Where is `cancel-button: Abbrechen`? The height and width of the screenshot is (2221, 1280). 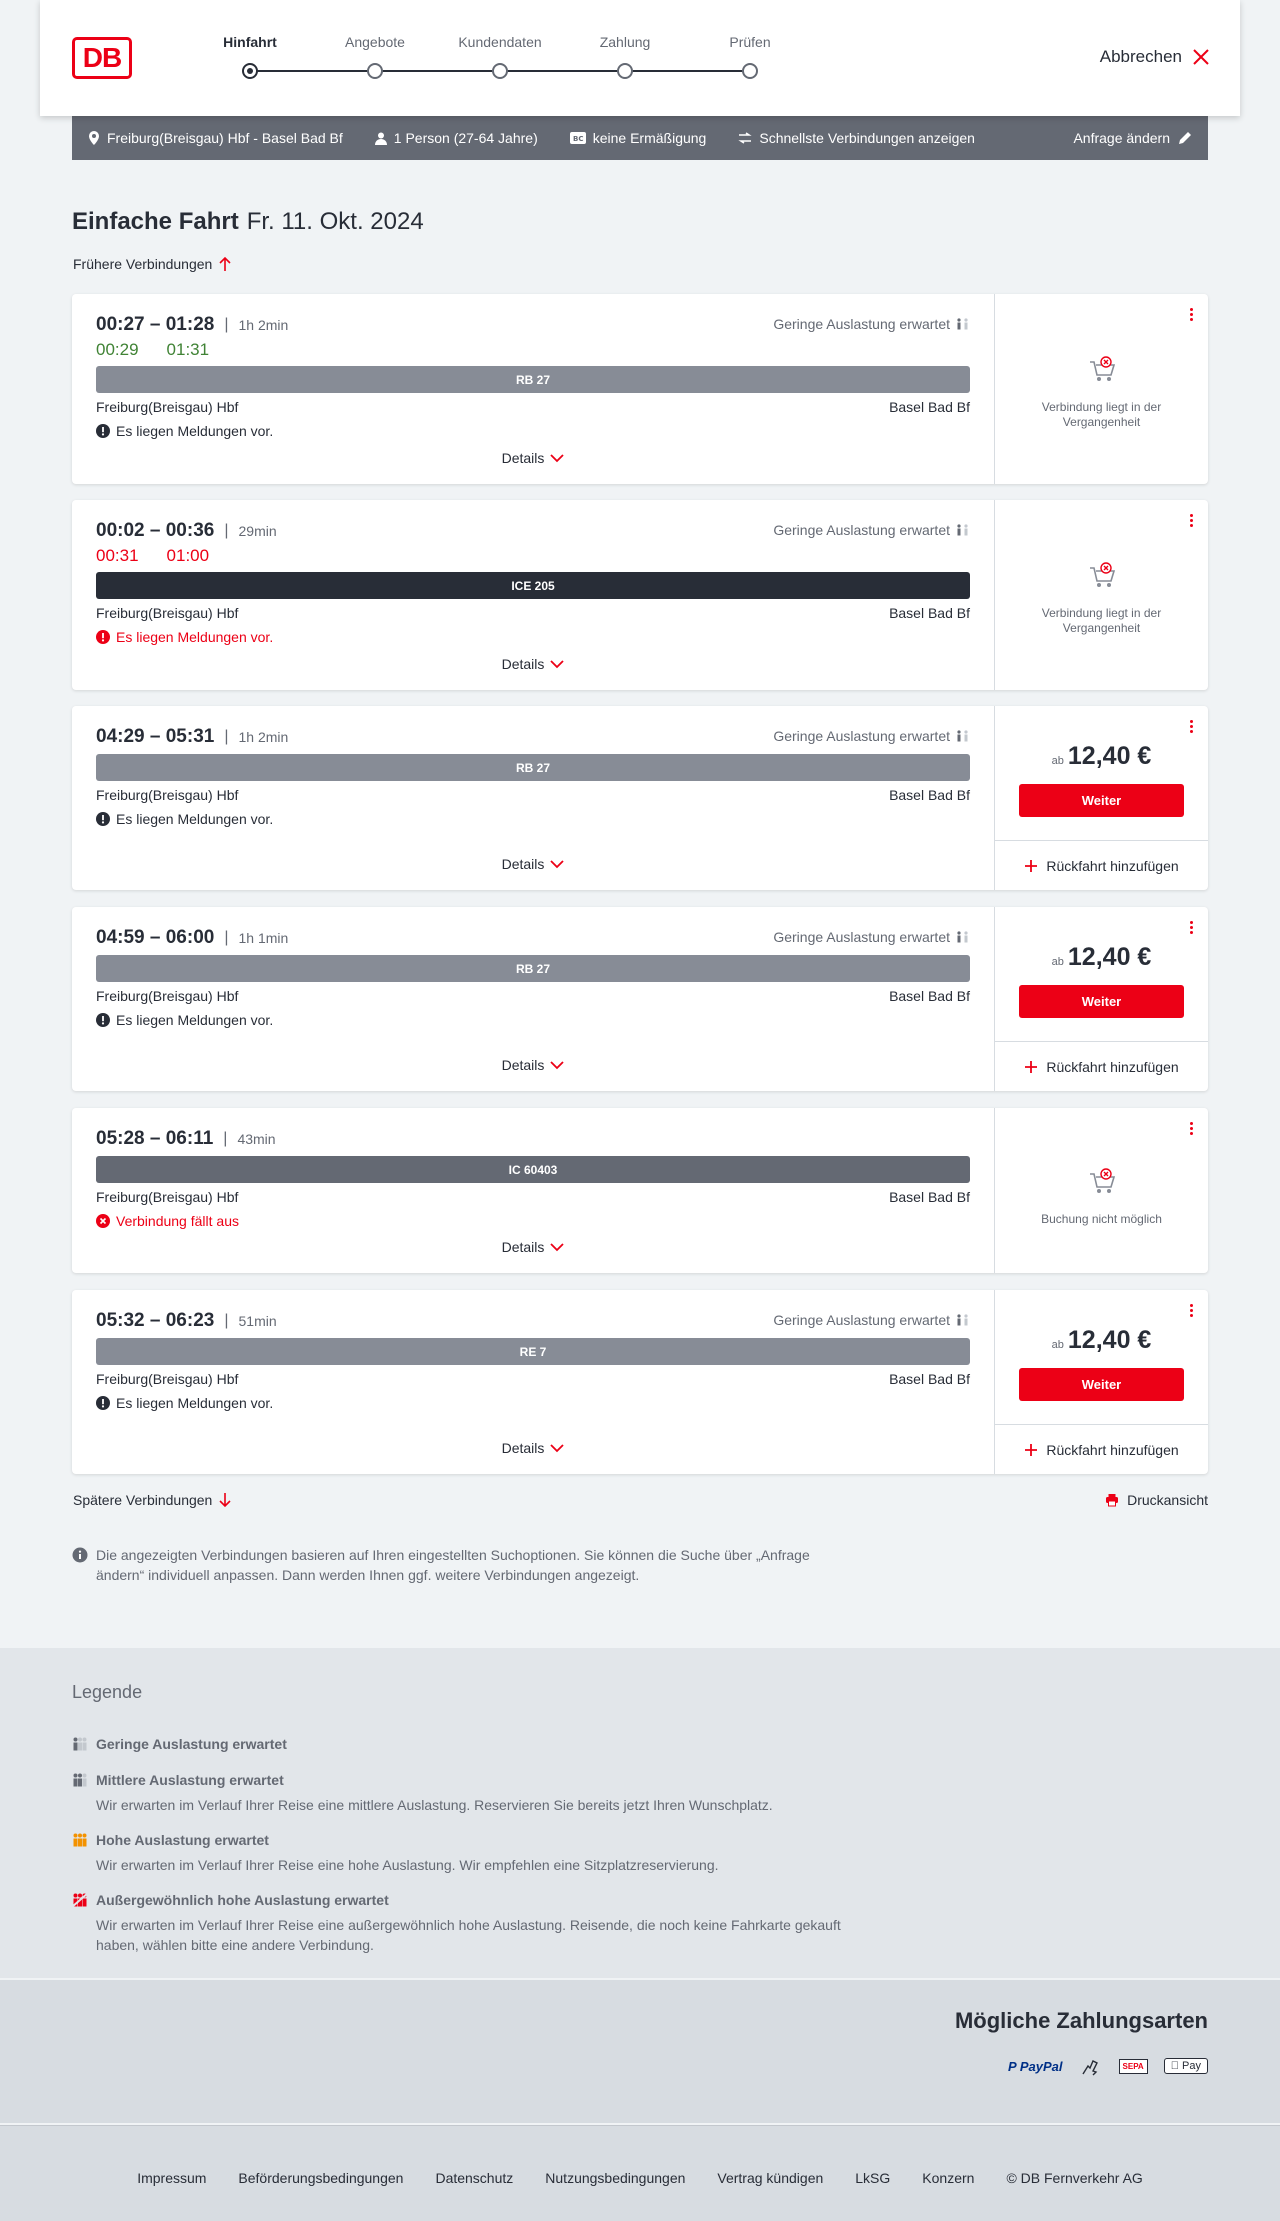
cancel-button: Abbrechen is located at coordinates (1155, 57).